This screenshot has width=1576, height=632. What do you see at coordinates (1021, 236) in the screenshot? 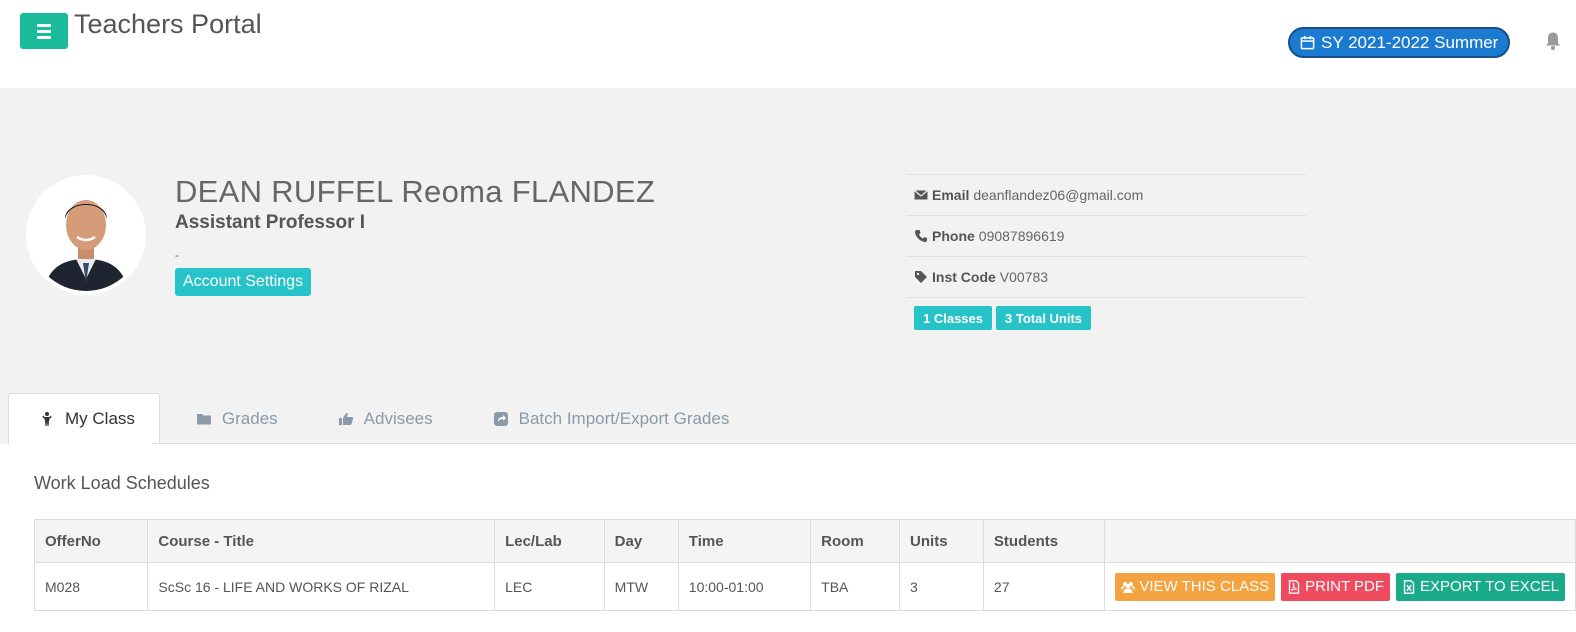
I see `phone-value: 09087896619` at bounding box center [1021, 236].